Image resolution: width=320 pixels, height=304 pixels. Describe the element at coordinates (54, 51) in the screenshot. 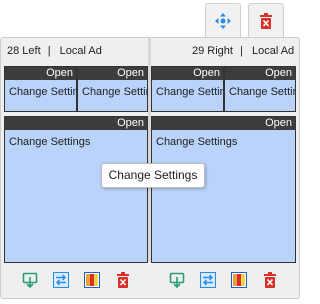

I see `left-slot-header: 28 Left | Local Ad` at that location.